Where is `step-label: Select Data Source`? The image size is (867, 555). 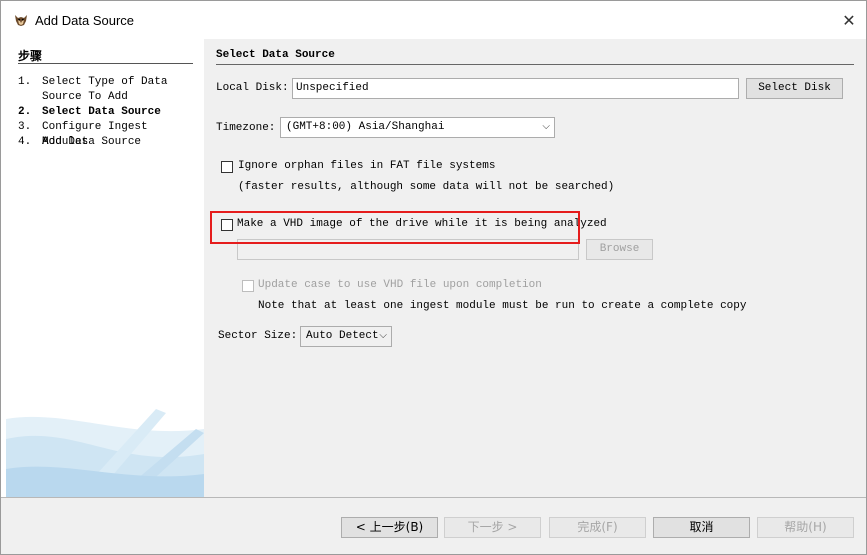
step-label: Select Data Source is located at coordinates (101, 112).